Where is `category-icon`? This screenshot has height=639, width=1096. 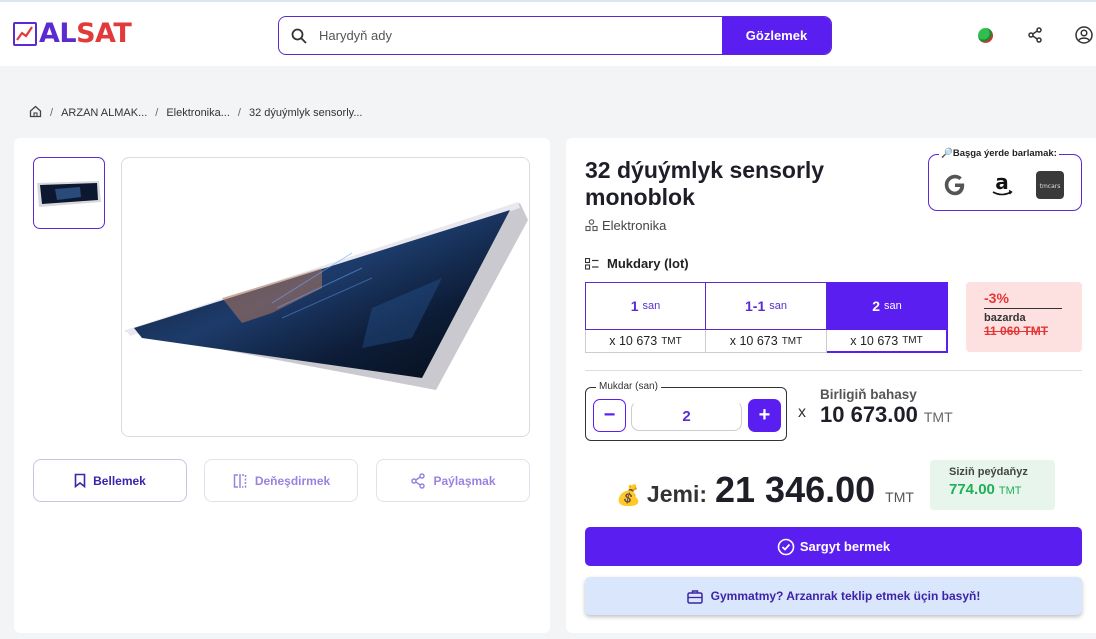 category-icon is located at coordinates (591, 225).